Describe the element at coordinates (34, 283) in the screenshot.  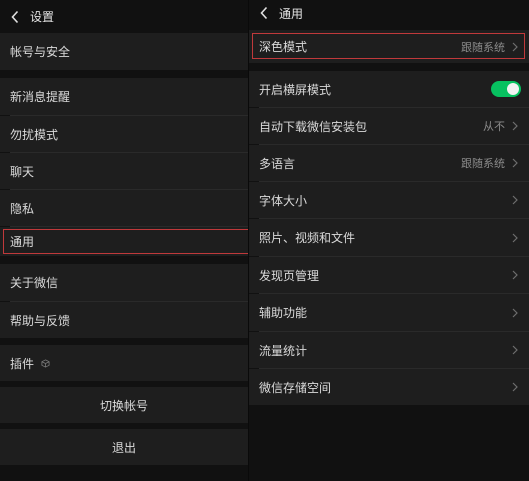
I see `item-label: 关于微信` at that location.